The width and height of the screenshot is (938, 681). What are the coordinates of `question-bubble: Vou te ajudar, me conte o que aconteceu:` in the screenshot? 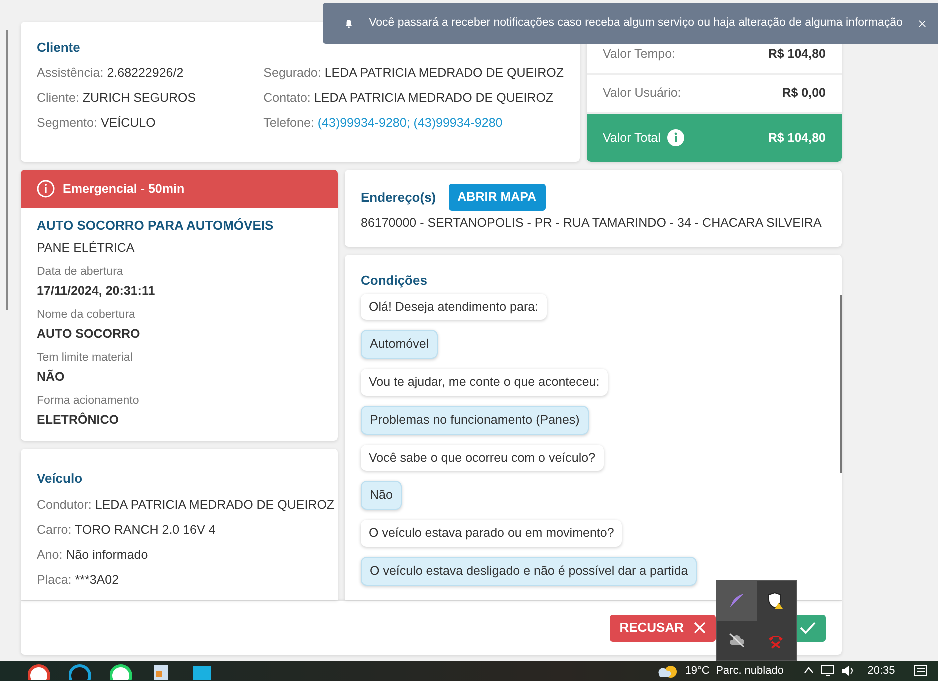 It's located at (484, 382).